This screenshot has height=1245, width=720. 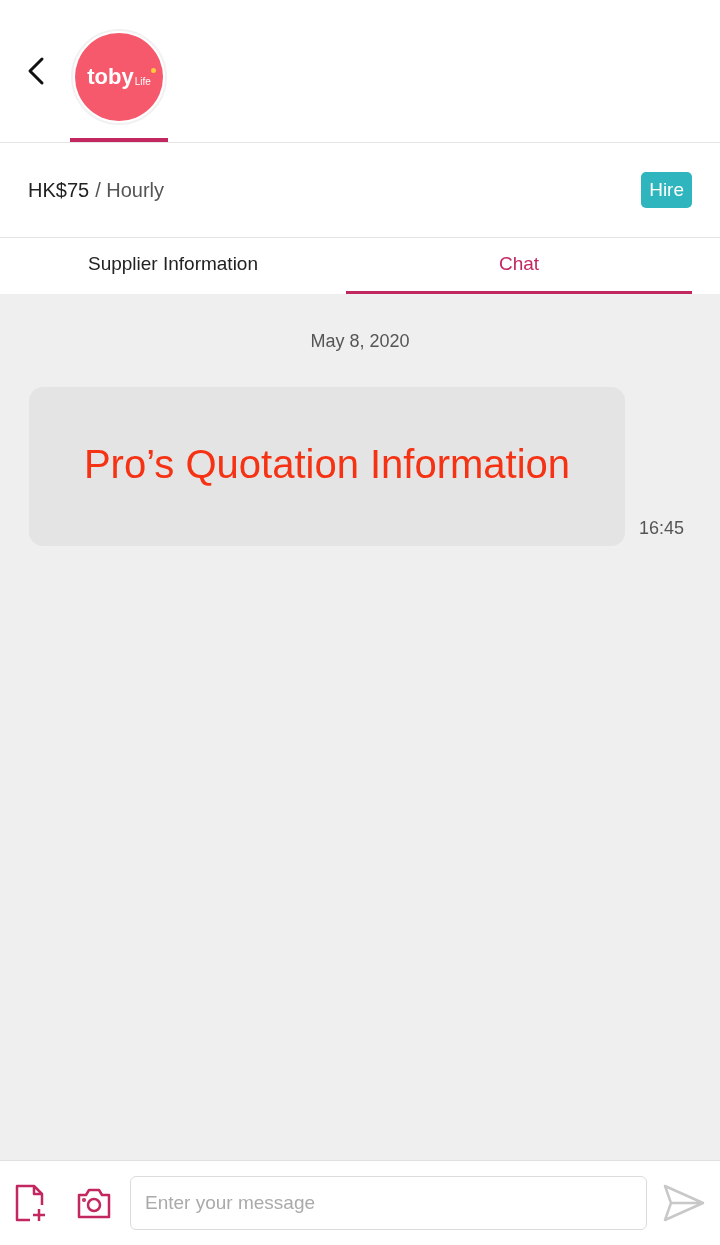 I want to click on message-bubble: Pro’s Quotation Information, so click(x=327, y=466).